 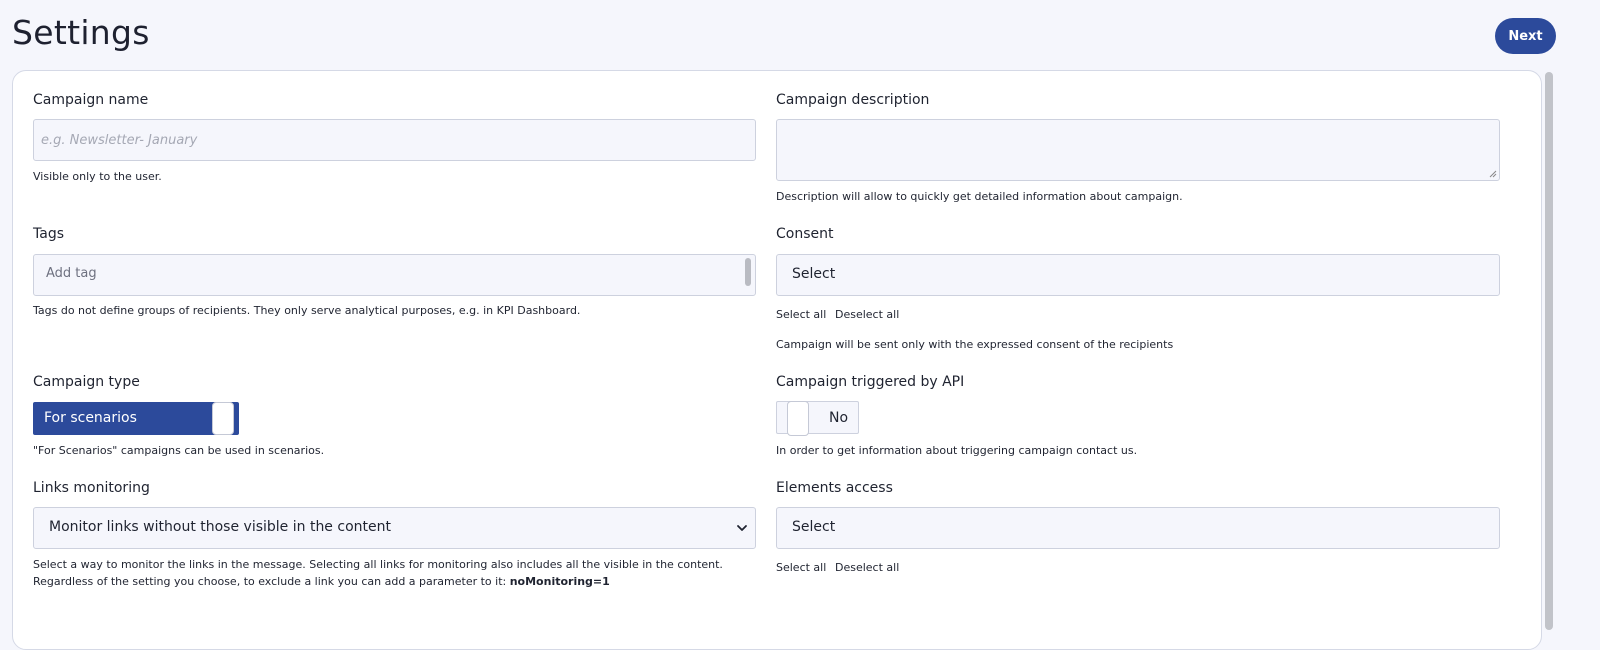 What do you see at coordinates (805, 234) in the screenshot?
I see `consent-label: Consent` at bounding box center [805, 234].